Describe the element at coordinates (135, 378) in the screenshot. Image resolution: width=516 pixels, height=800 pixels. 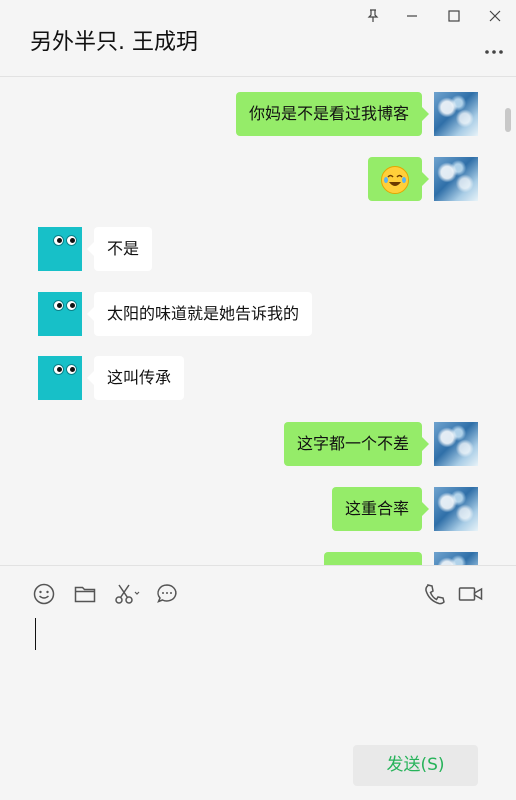
I see `received-message-bubble: 这叫传承` at that location.